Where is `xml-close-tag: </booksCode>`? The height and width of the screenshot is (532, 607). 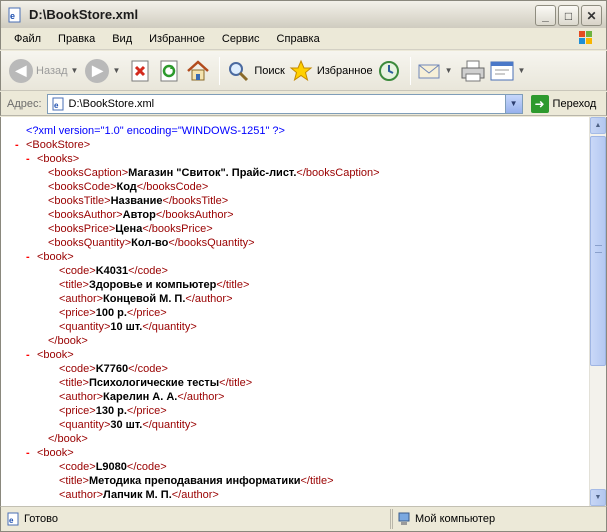
xml-close-tag: </booksCode> is located at coordinates (172, 187).